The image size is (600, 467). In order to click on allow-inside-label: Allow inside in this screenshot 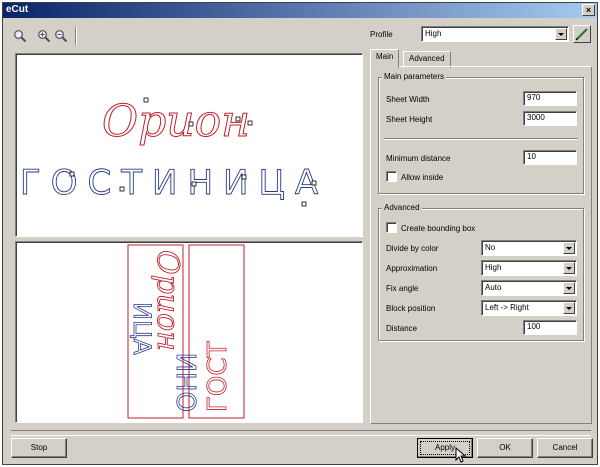, I will do `click(422, 177)`.